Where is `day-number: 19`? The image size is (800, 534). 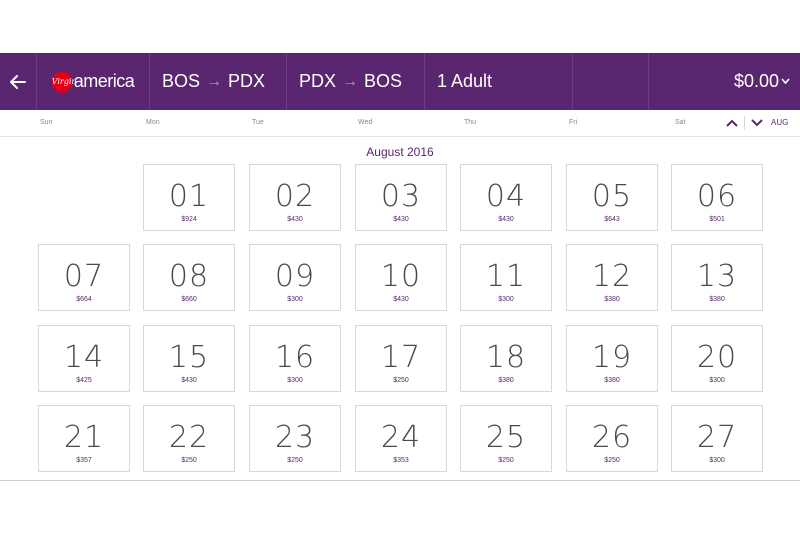 day-number: 19 is located at coordinates (612, 357).